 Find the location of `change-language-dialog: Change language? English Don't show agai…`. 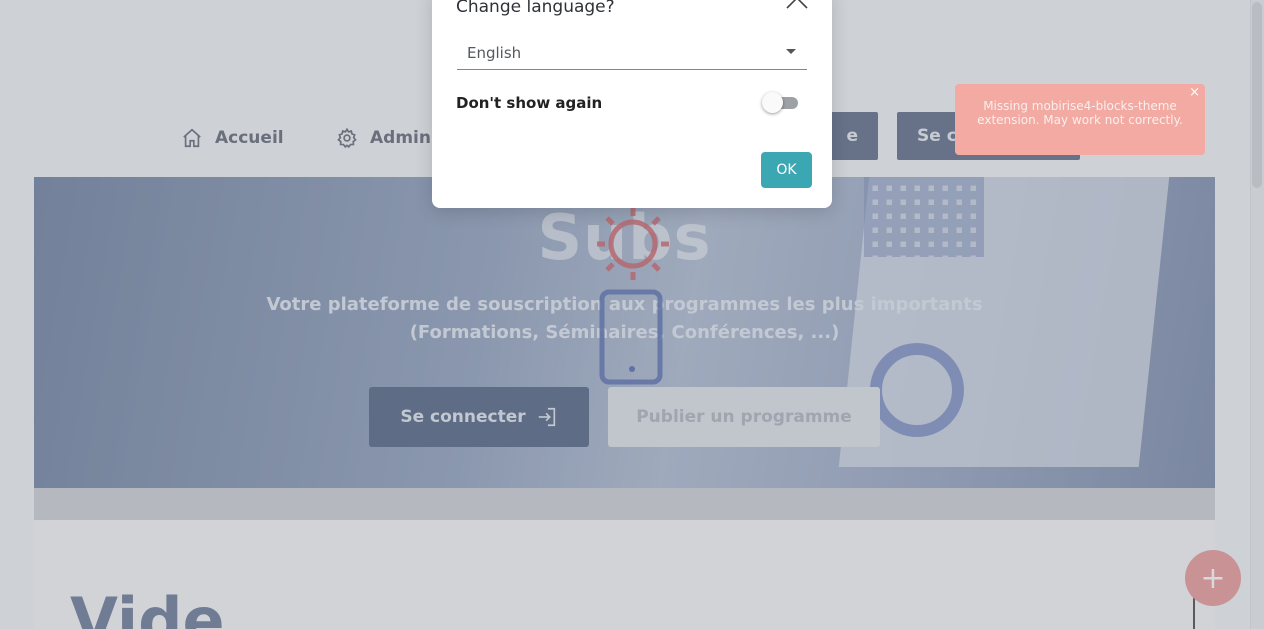

change-language-dialog: Change language? English Don't show agai… is located at coordinates (632, 104).